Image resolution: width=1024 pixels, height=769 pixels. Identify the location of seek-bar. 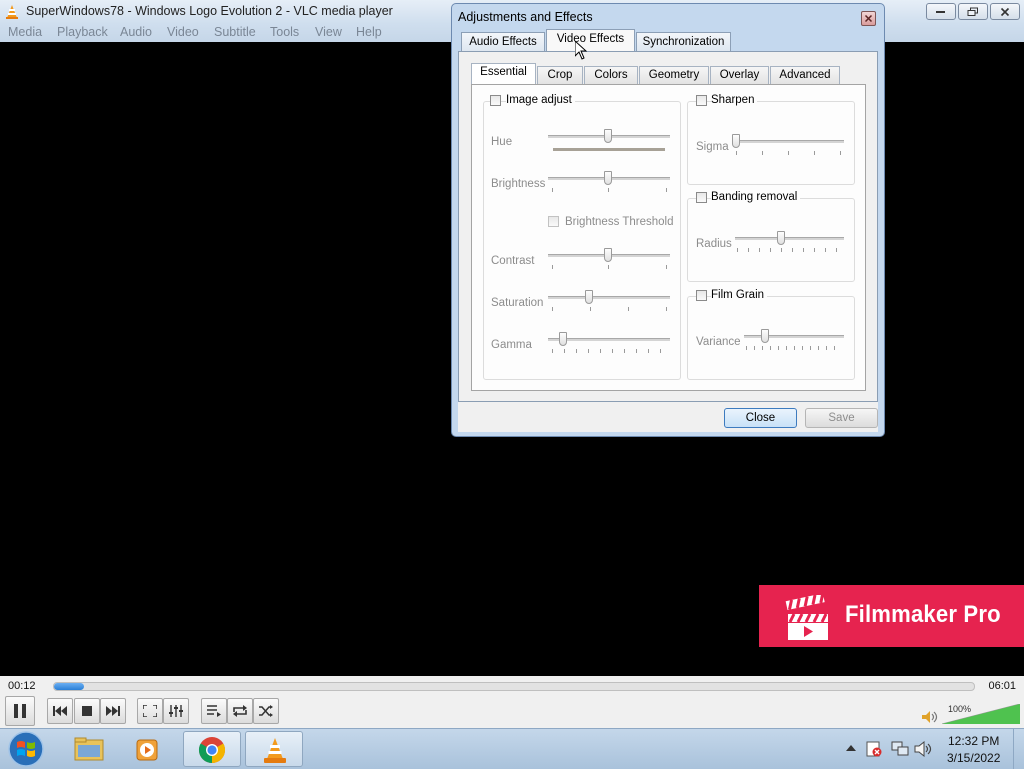
(514, 686).